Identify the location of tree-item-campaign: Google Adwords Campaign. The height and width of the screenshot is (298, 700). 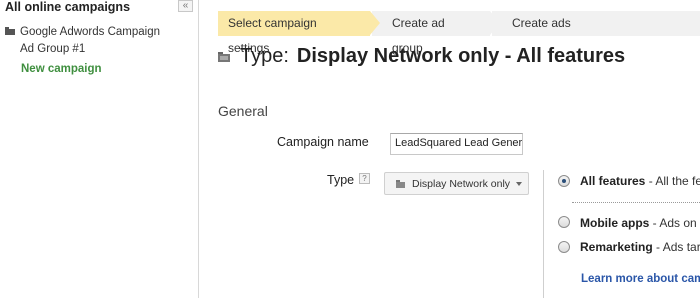
(82, 32).